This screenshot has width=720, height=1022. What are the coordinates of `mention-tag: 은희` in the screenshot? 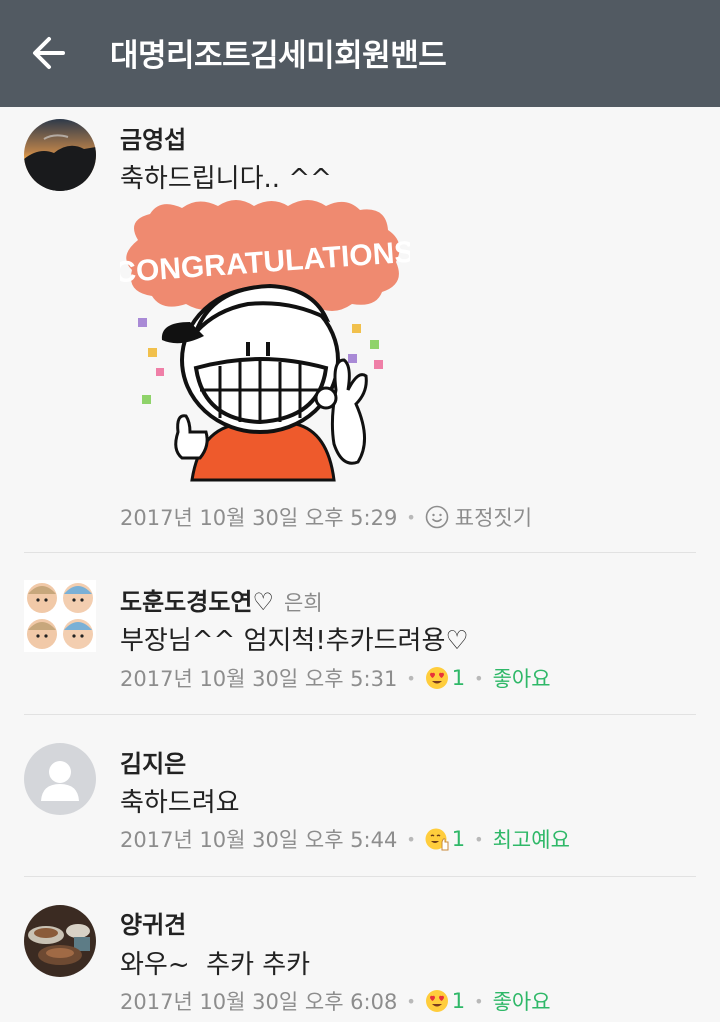 It's located at (303, 603).